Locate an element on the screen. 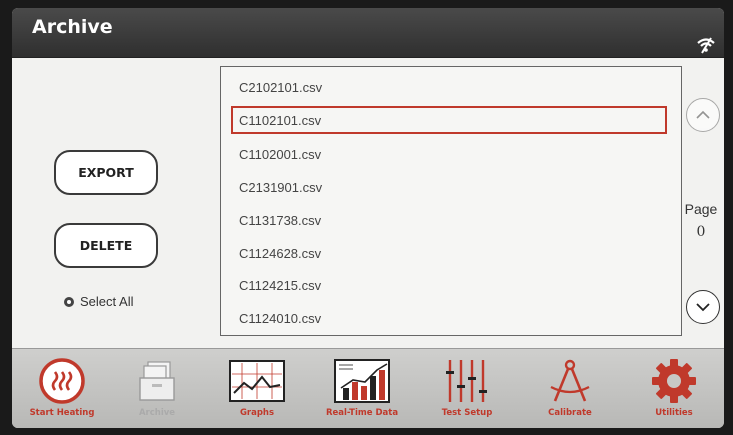  file-row: C1124628.csv is located at coordinates (451, 253).